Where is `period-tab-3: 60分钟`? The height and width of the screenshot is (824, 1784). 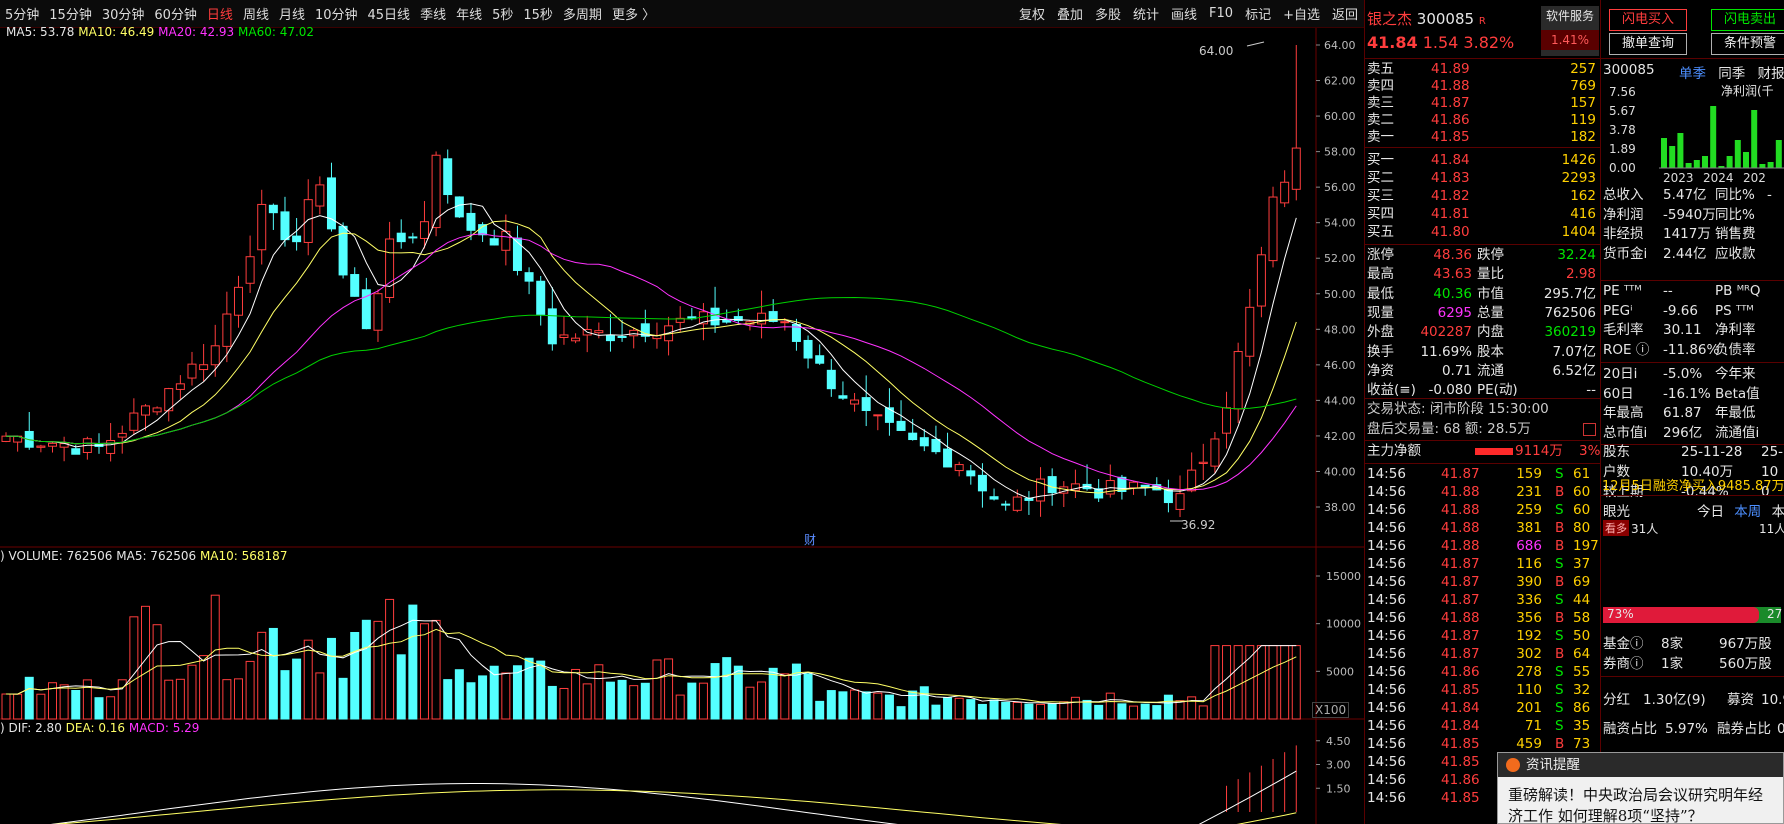
period-tab-3: 60分钟 is located at coordinates (175, 13).